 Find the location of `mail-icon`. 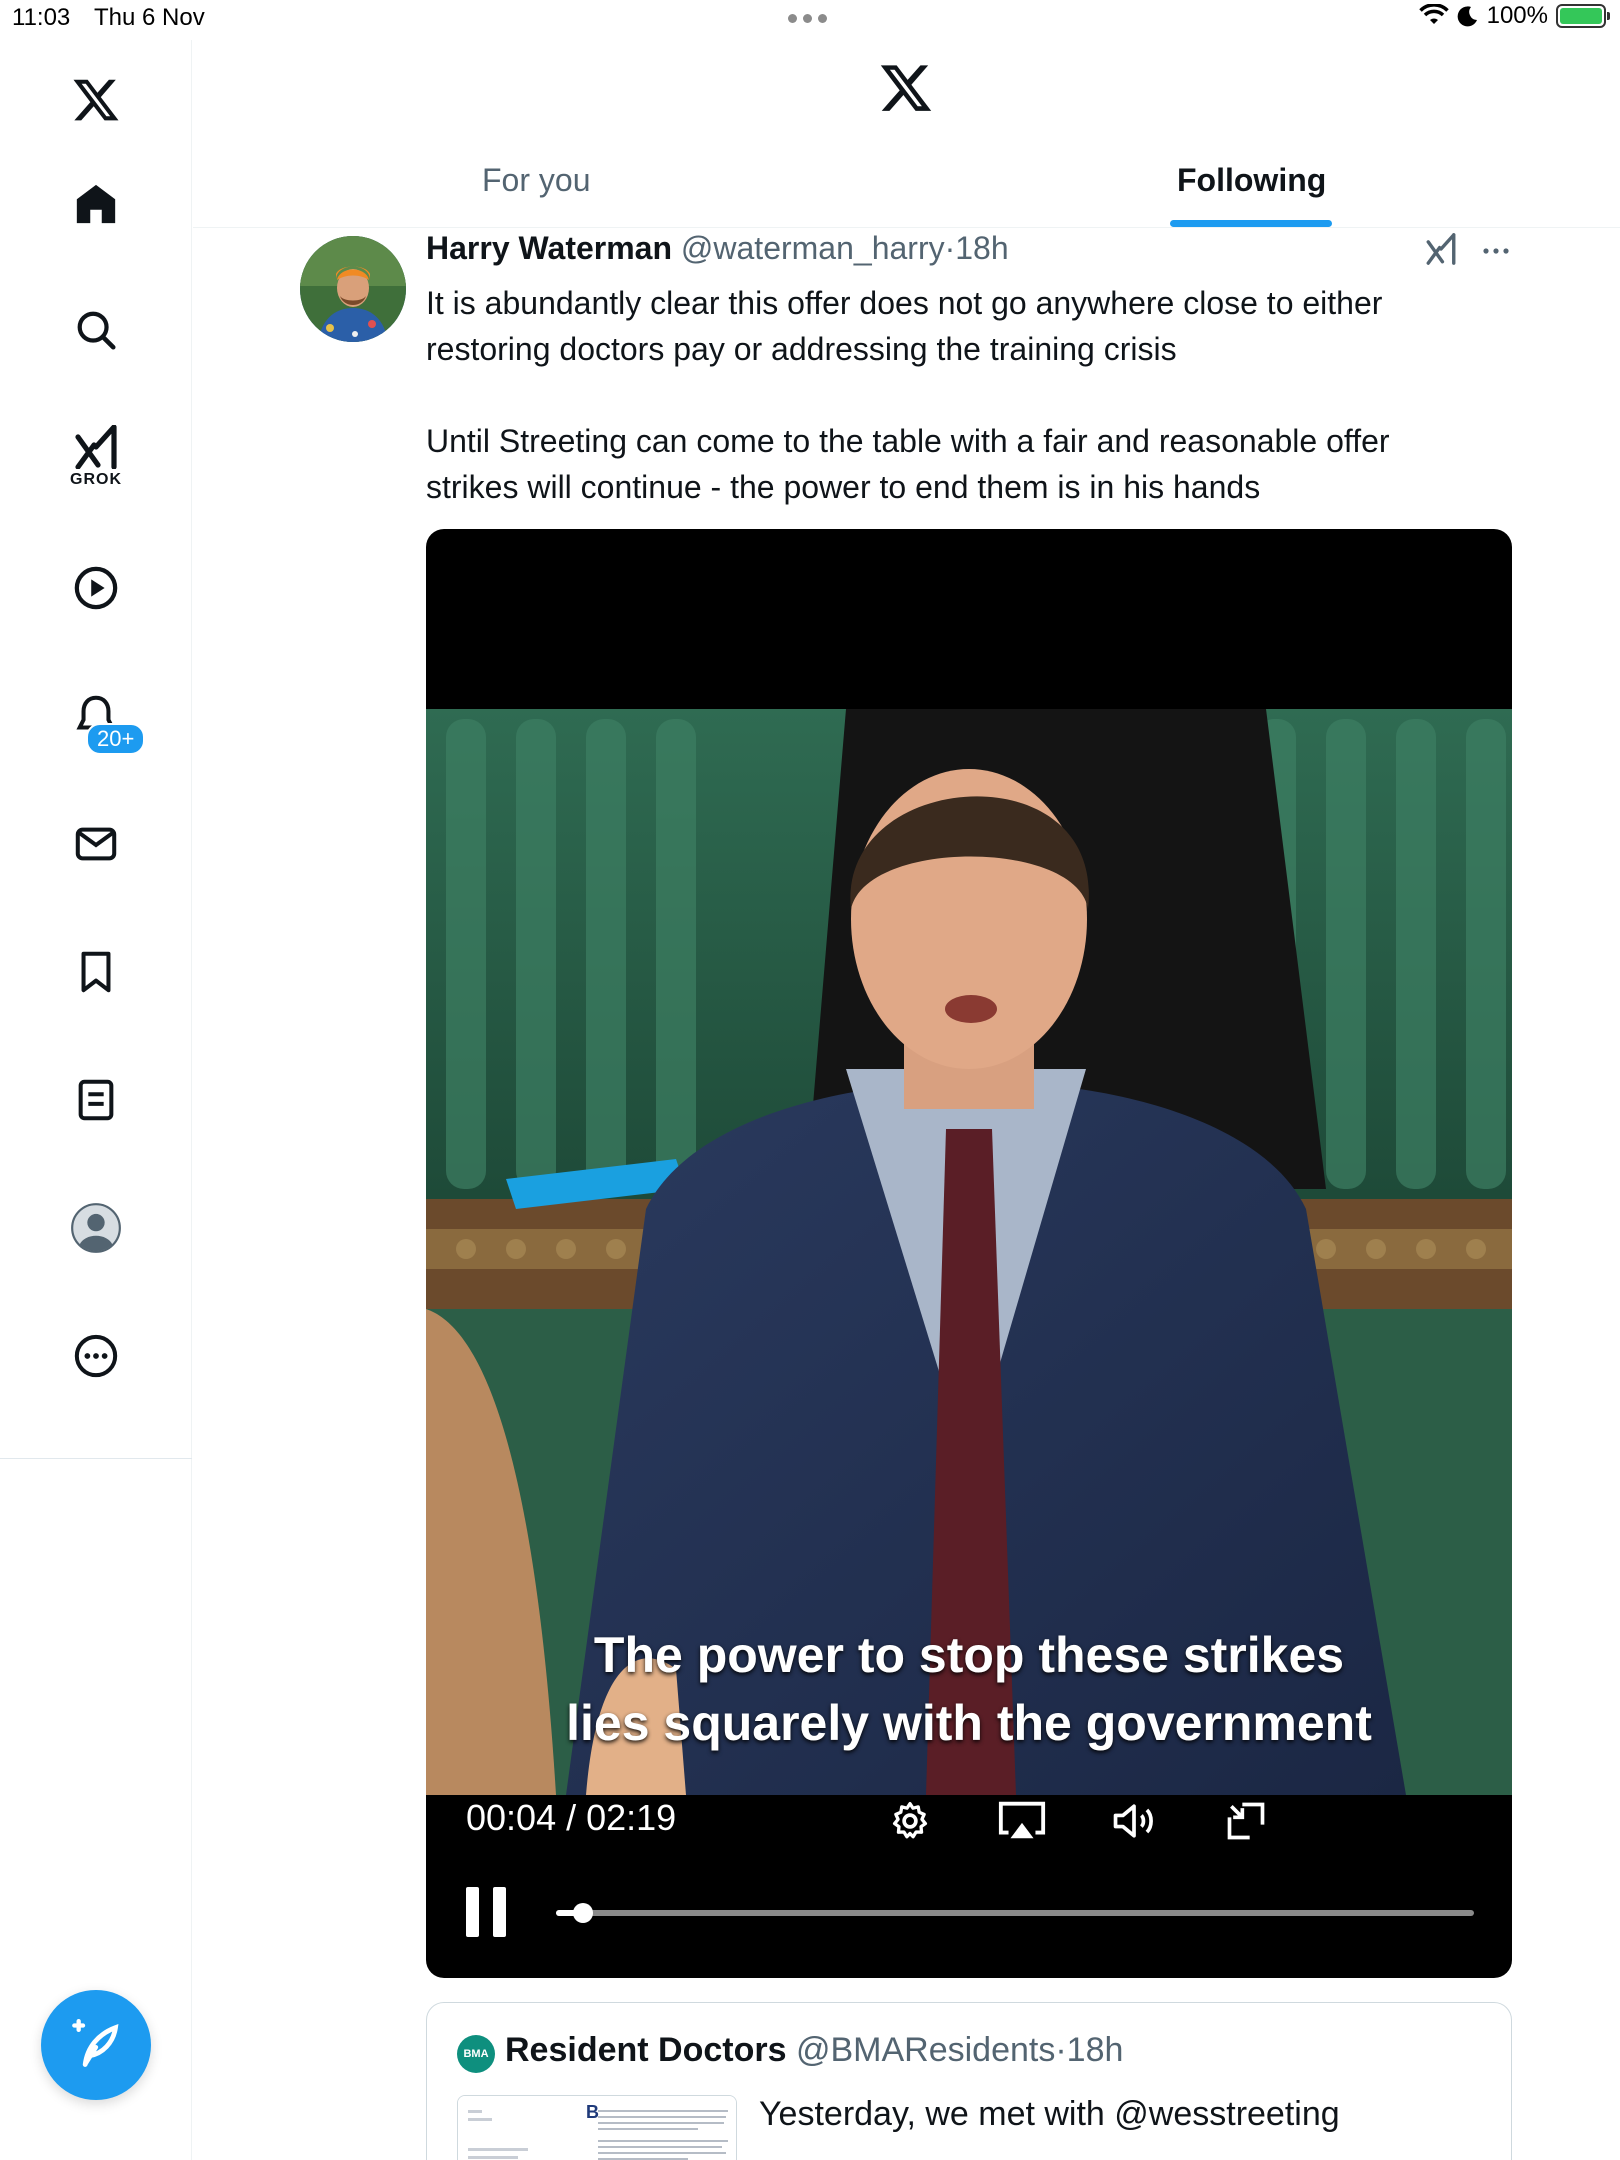

mail-icon is located at coordinates (96, 844).